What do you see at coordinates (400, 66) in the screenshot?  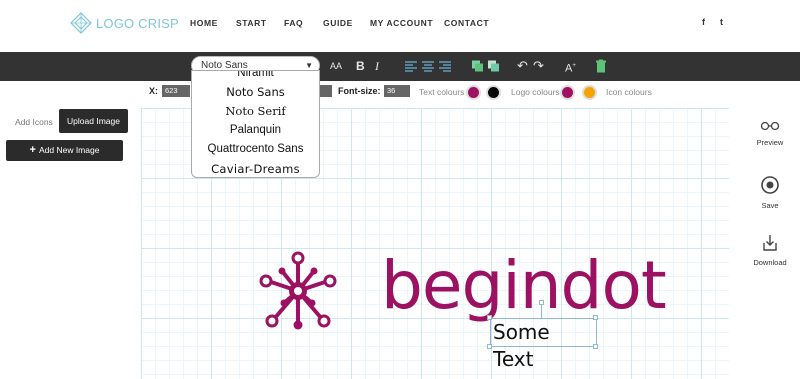 I see `editor-toolbar: Noto Sans ▼ AA B I ↶ ↷ A+` at bounding box center [400, 66].